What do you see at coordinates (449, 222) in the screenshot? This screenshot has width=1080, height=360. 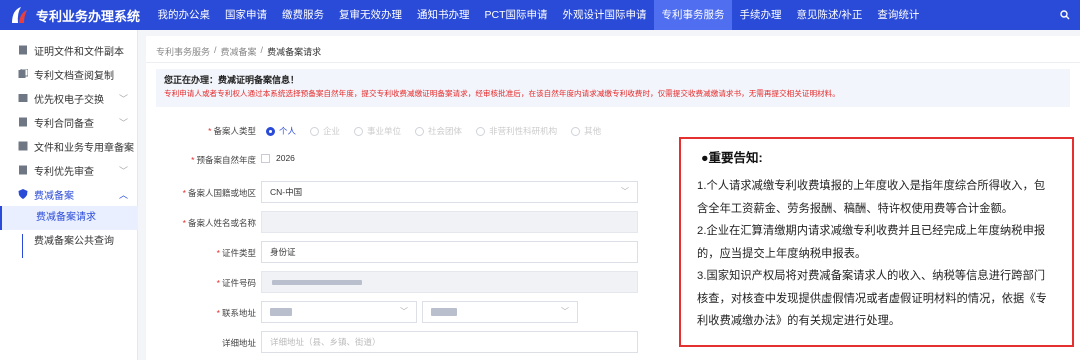 I see `name-field` at bounding box center [449, 222].